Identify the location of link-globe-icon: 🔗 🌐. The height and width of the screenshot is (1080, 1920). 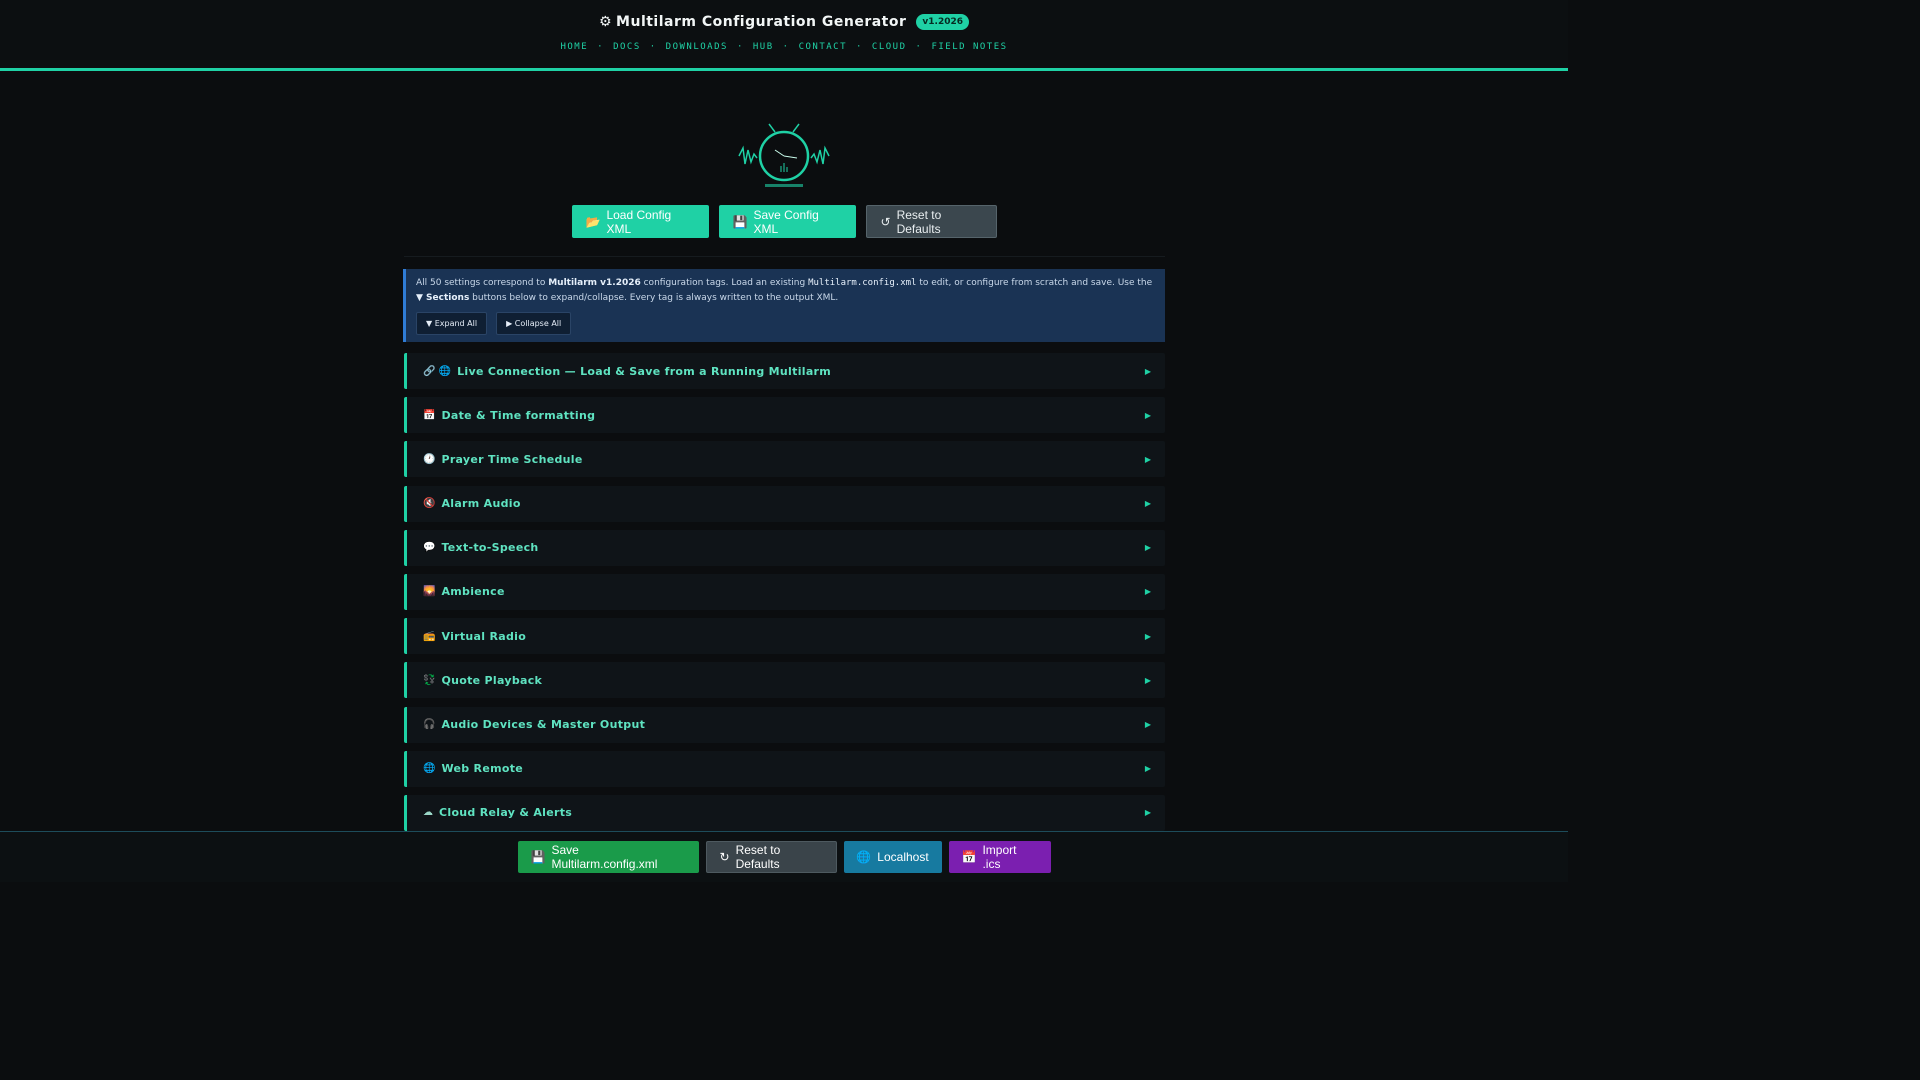
(437, 371).